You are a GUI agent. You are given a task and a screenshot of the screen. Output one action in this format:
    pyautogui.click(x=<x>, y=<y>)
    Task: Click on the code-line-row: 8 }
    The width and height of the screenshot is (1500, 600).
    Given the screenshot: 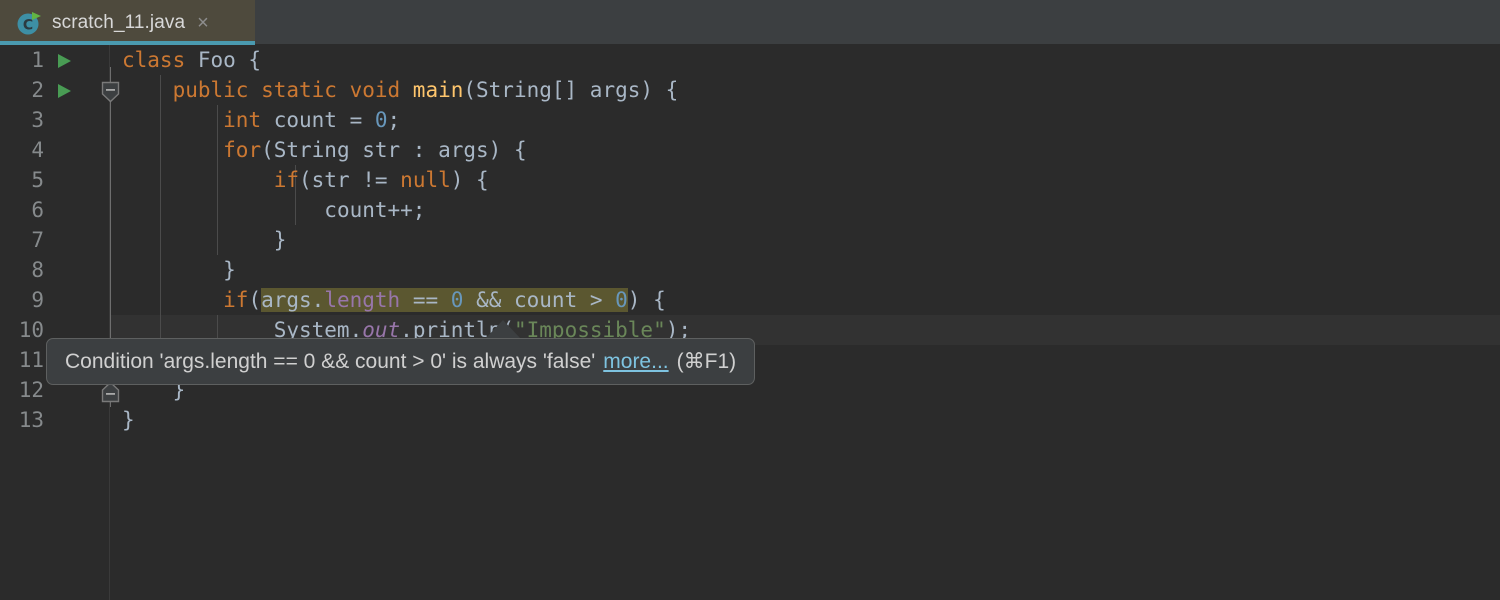 What is the action you would take?
    pyautogui.click(x=750, y=270)
    